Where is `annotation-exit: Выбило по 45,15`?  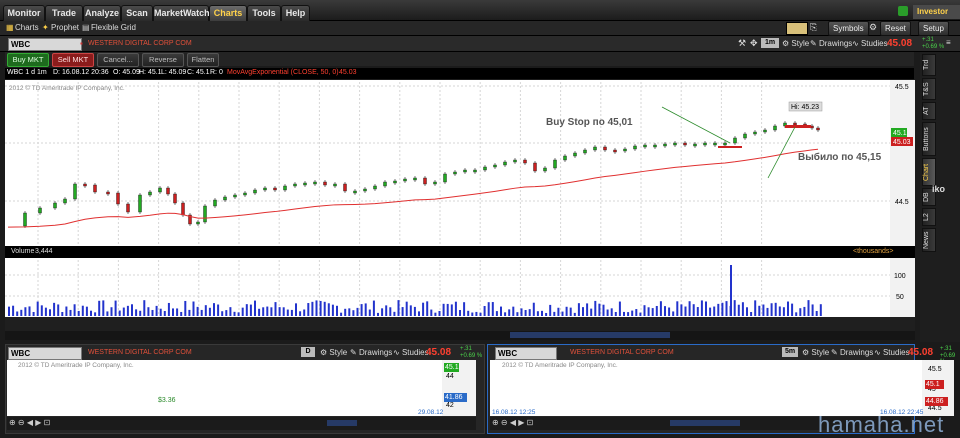 annotation-exit: Выбило по 45,15 is located at coordinates (840, 157).